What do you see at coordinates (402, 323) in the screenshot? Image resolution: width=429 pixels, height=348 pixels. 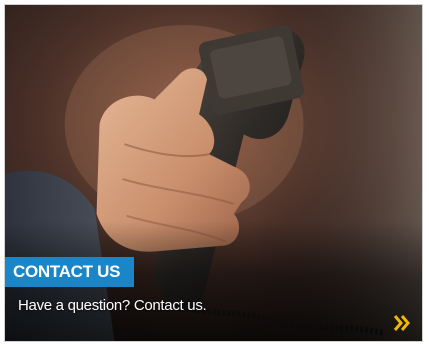 I see `double-chevron-right-icon` at bounding box center [402, 323].